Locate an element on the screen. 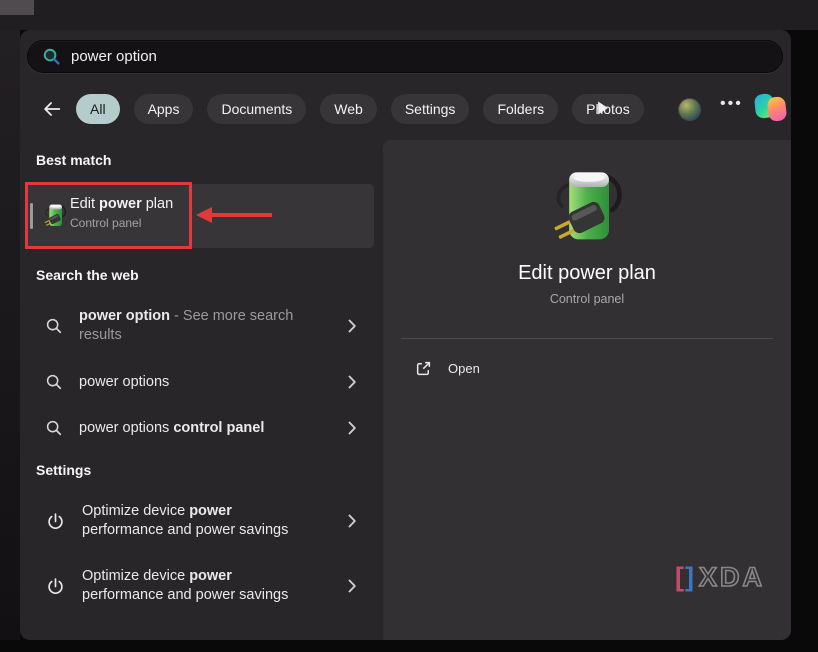  web-result-row: power options control panel is located at coordinates (200, 428).